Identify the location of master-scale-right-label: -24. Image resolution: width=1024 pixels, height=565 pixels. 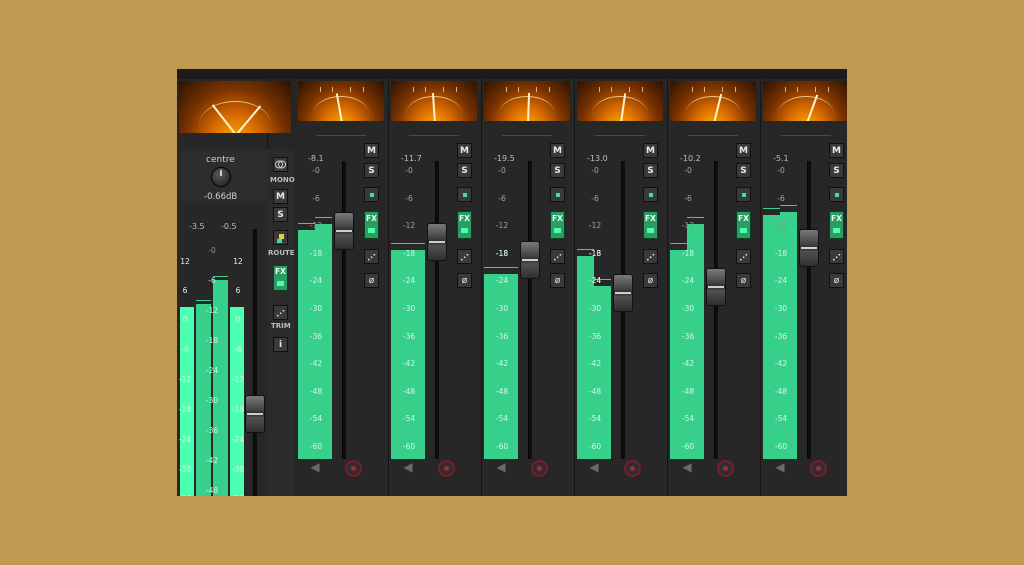
(238, 439).